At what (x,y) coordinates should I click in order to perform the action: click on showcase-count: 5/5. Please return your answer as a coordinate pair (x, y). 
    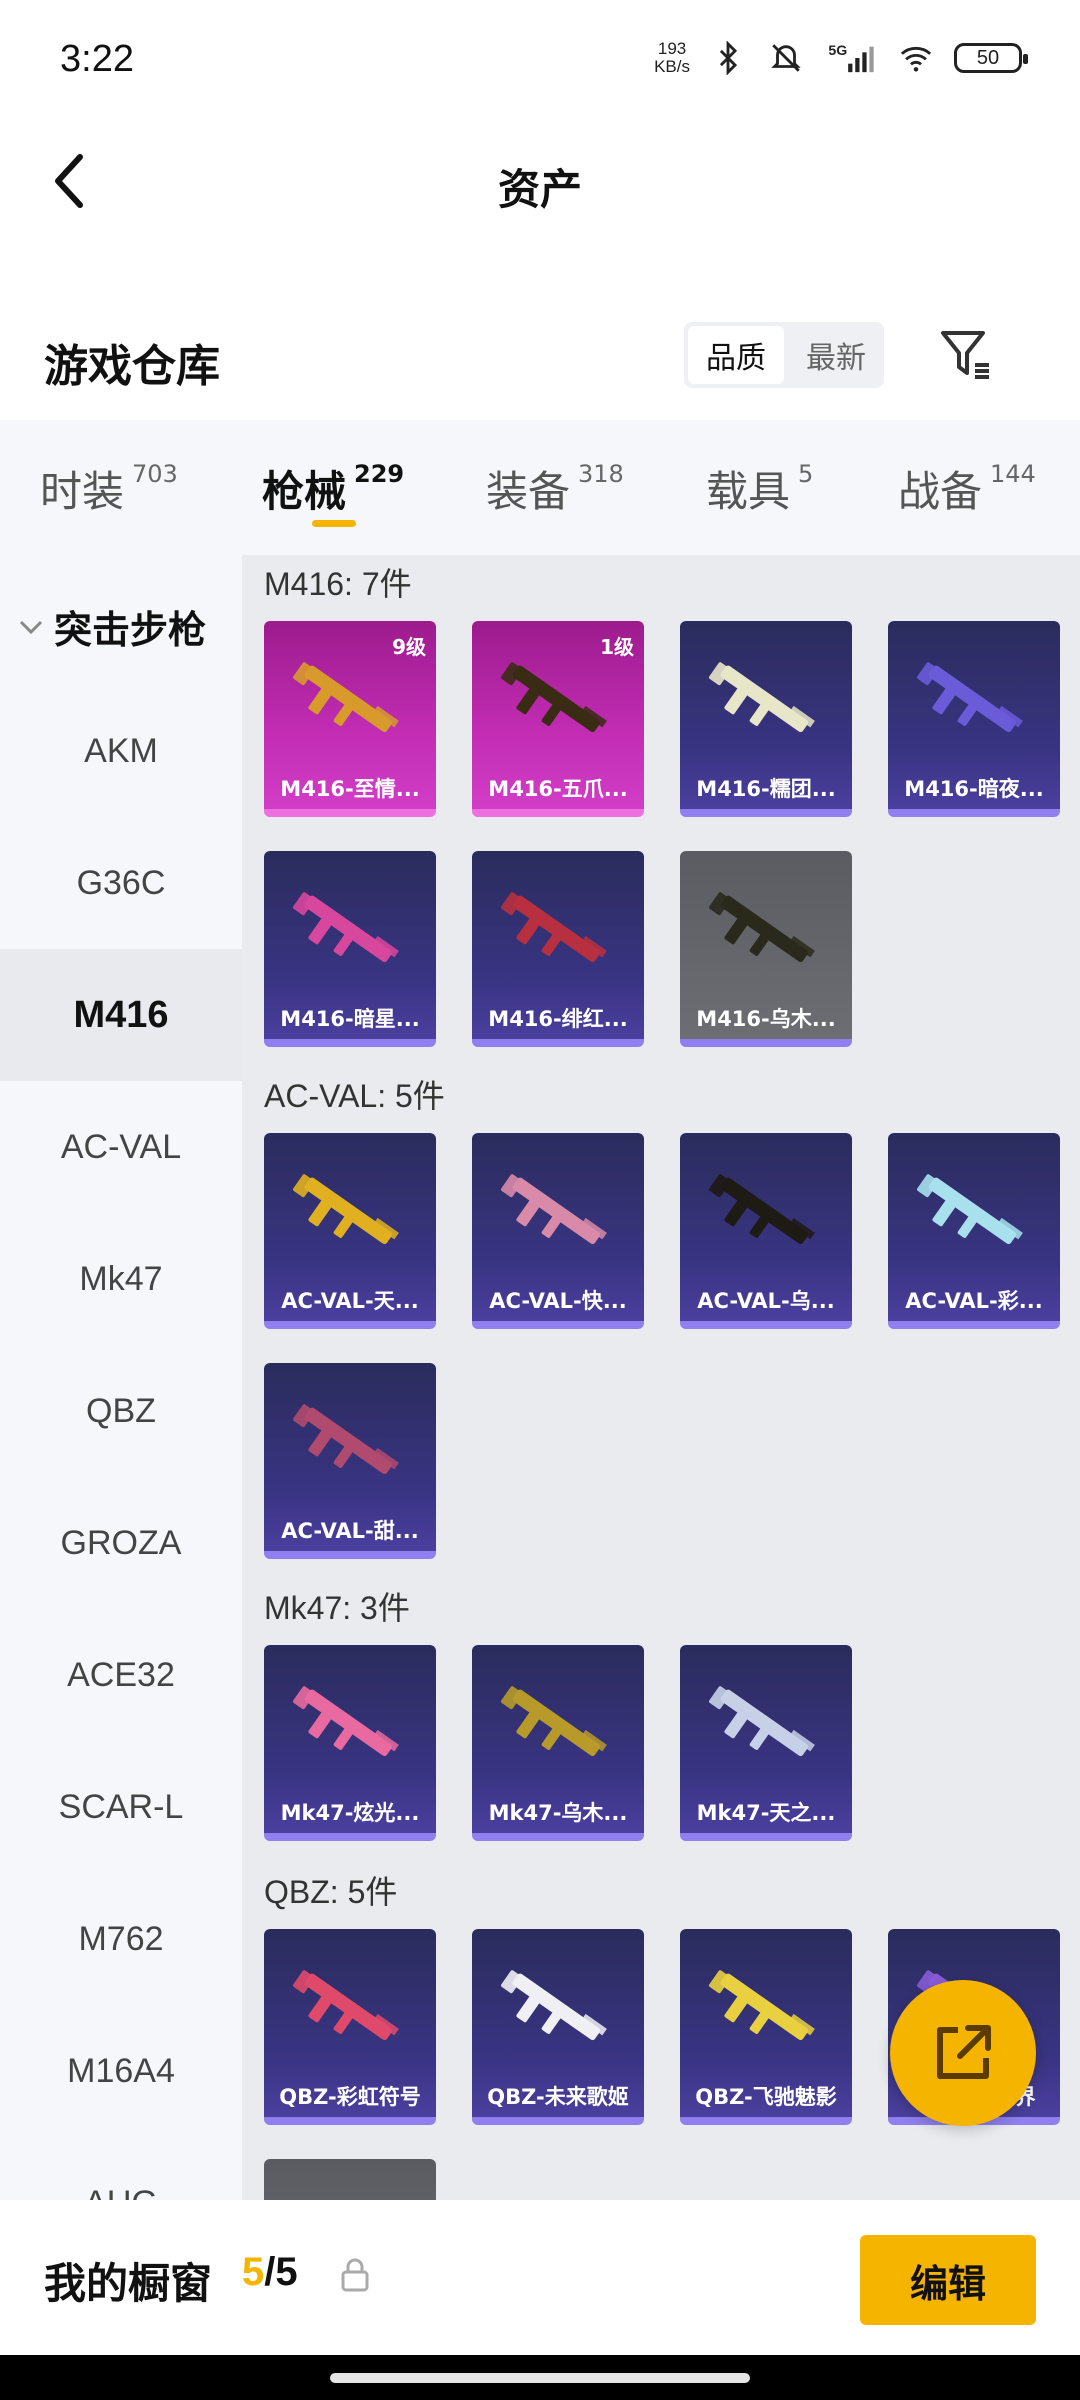
    Looking at the image, I should click on (270, 2272).